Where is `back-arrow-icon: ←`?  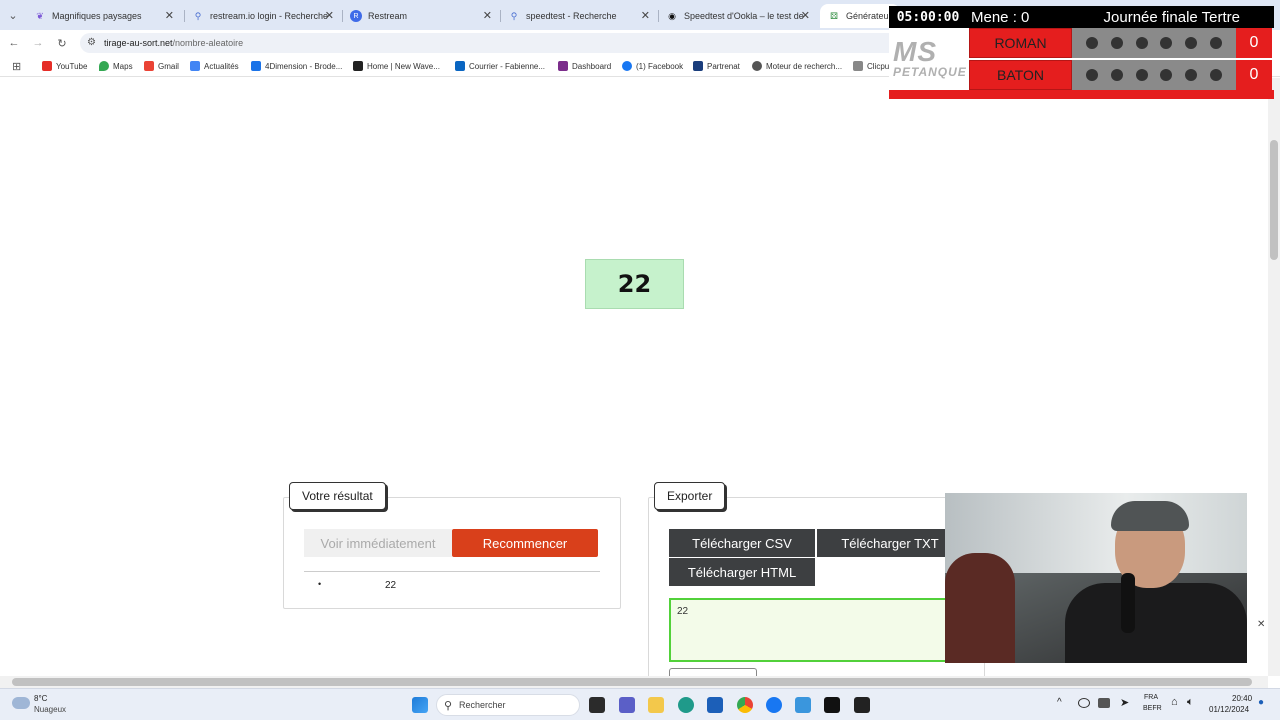 back-arrow-icon: ← is located at coordinates (14, 43).